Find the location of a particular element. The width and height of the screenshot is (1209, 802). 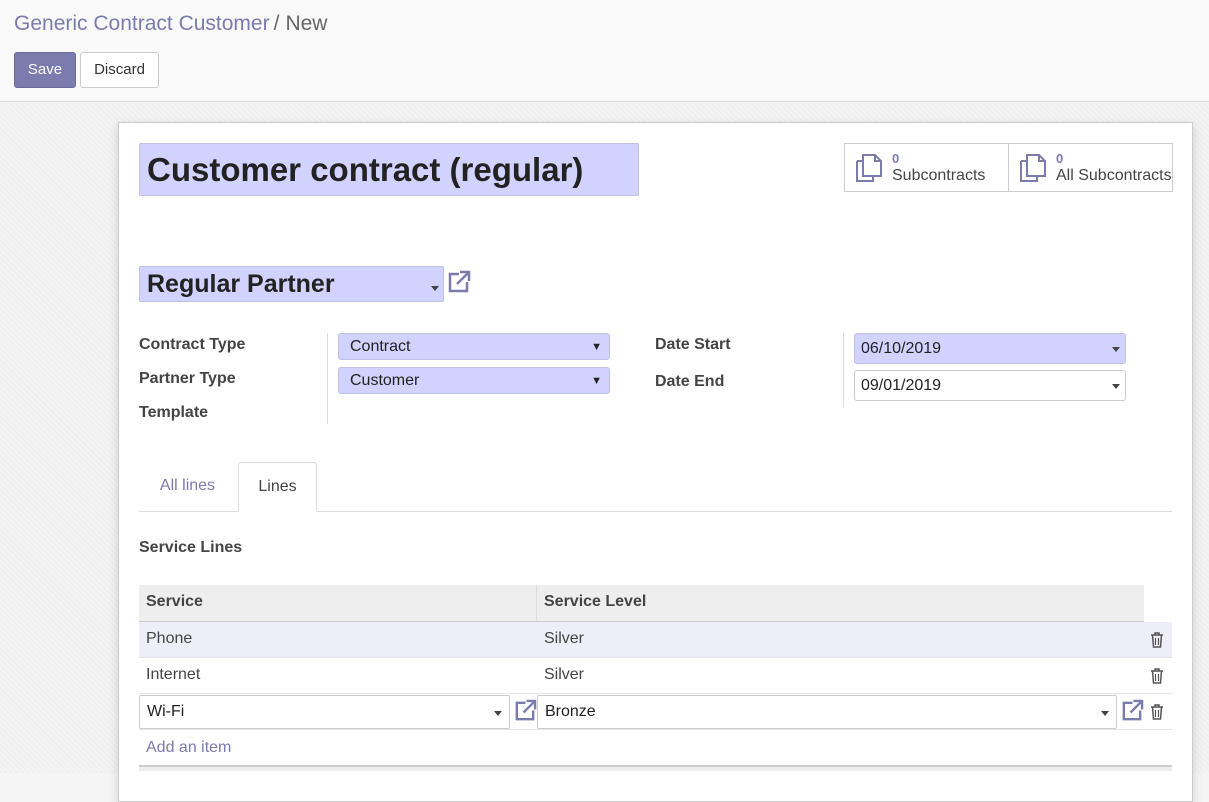

table-row: Phone Silver is located at coordinates (655, 640).